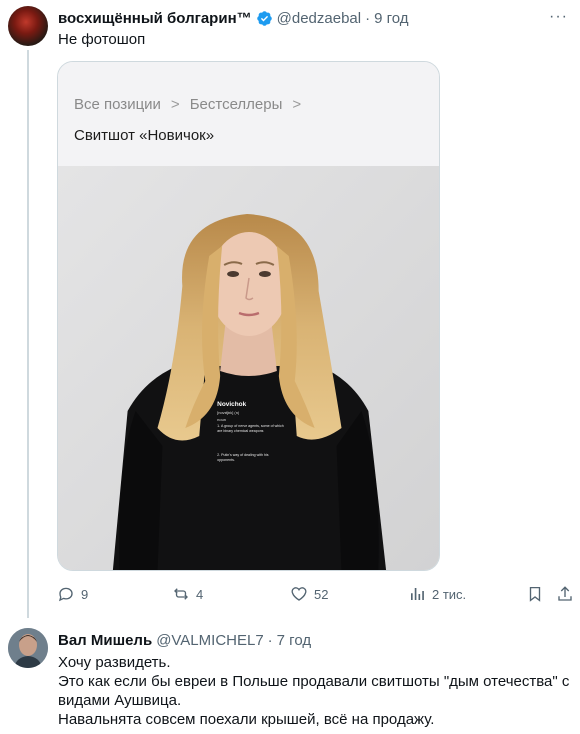 Image resolution: width=580 pixels, height=734 pixels. What do you see at coordinates (65, 594) in the screenshot?
I see `reply-icon` at bounding box center [65, 594].